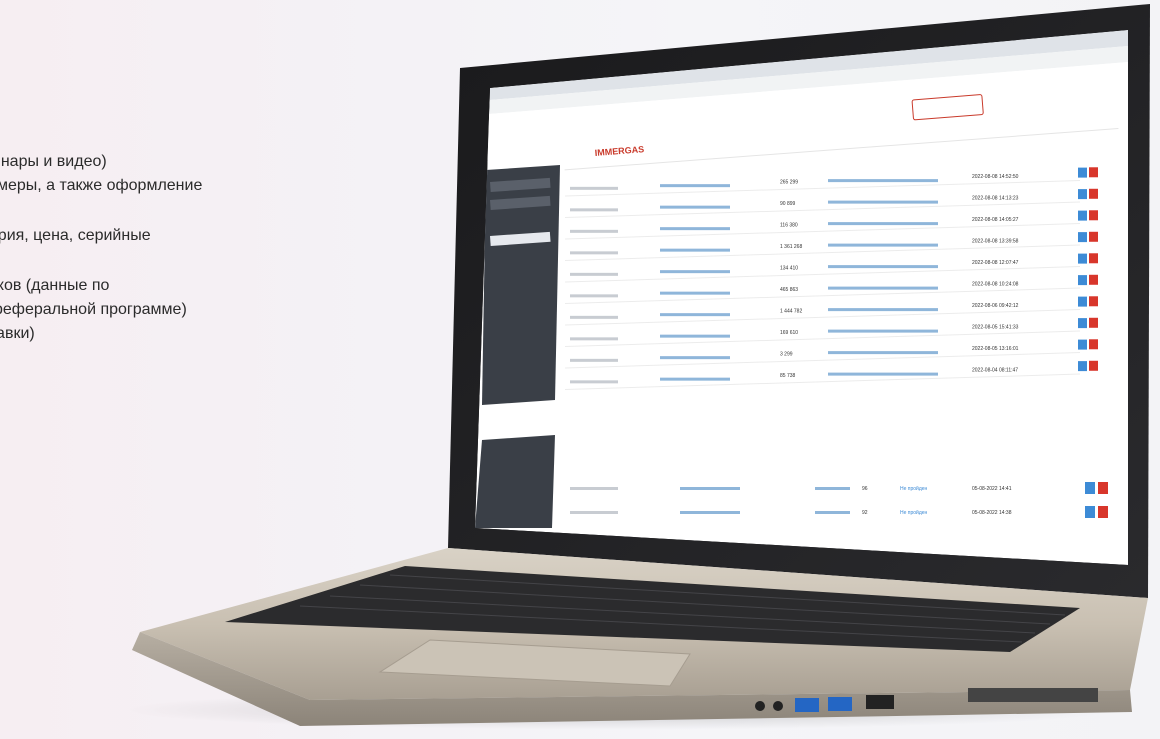 Image resolution: width=1160 pixels, height=739 pixels. What do you see at coordinates (789, 183) in the screenshot?
I see `order-sum: 265 299` at bounding box center [789, 183].